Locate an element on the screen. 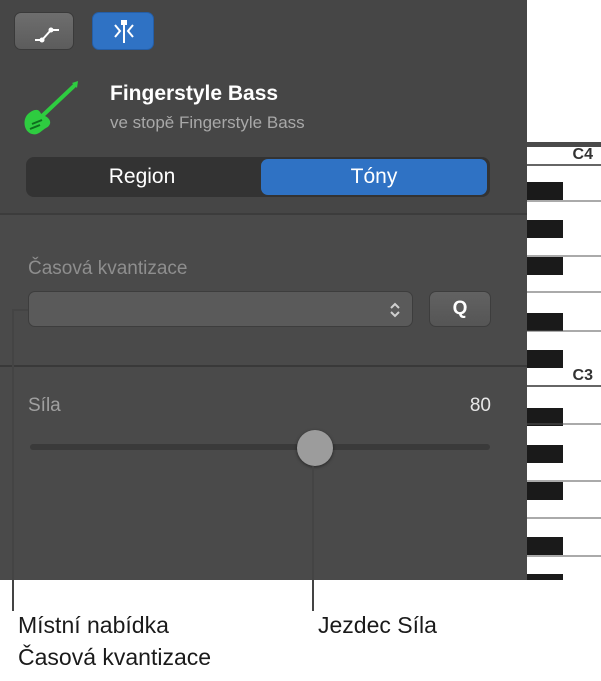  keyboard-label-c3: C3 is located at coordinates (583, 375).